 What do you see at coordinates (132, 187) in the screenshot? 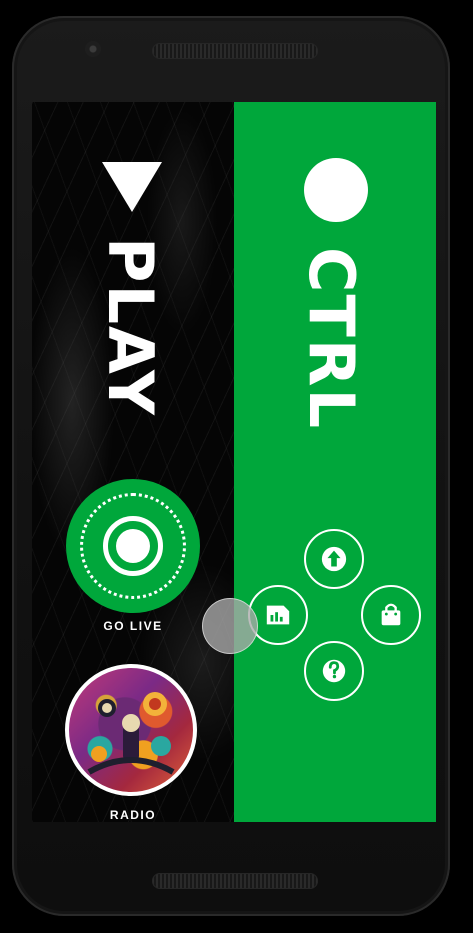
I see `play-icon` at bounding box center [132, 187].